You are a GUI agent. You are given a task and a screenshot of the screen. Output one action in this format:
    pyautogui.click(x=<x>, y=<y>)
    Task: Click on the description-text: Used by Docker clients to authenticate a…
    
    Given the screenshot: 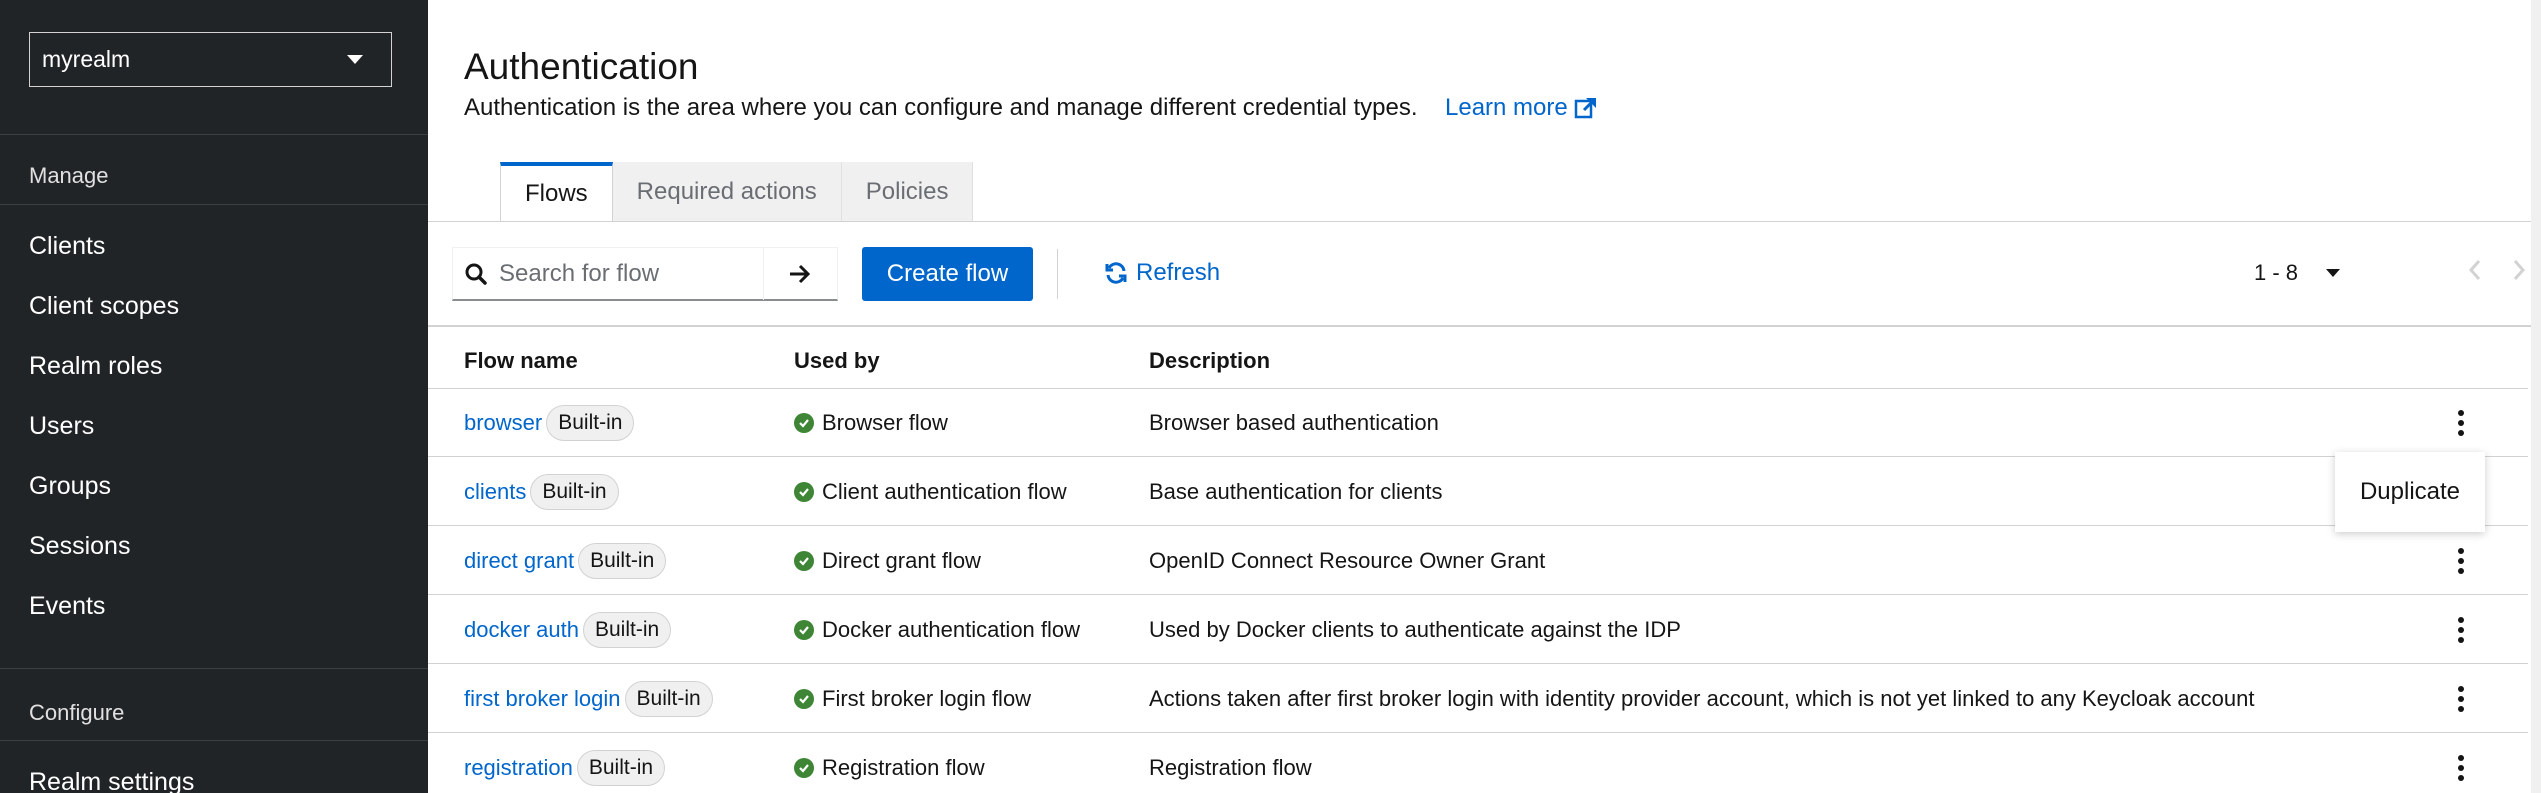 What is the action you would take?
    pyautogui.click(x=1415, y=629)
    